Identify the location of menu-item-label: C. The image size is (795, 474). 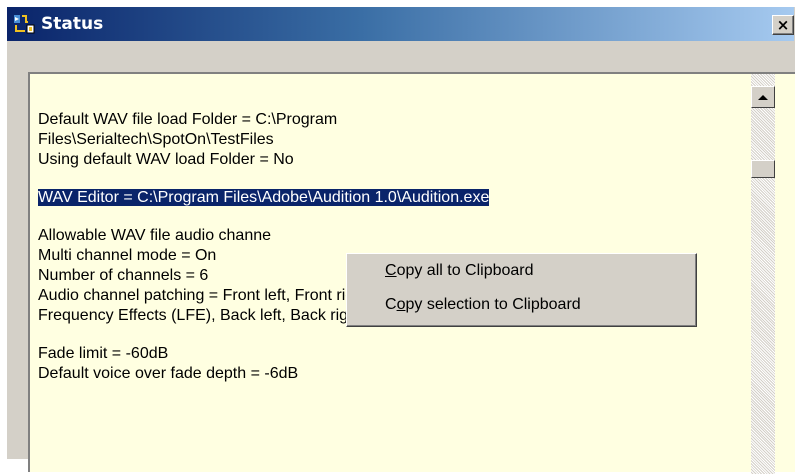
(391, 304).